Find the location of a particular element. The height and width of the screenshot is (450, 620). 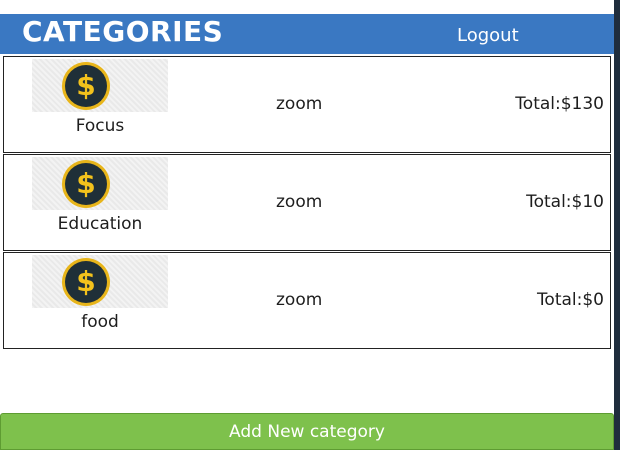

window-edge is located at coordinates (617, 225).